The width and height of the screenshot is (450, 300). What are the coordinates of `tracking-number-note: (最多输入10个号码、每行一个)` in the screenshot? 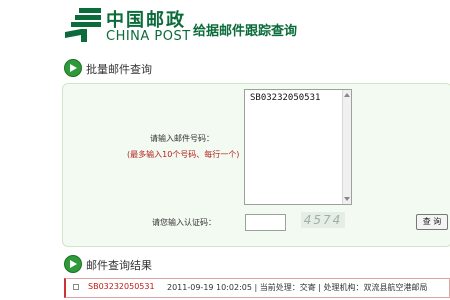 It's located at (183, 154).